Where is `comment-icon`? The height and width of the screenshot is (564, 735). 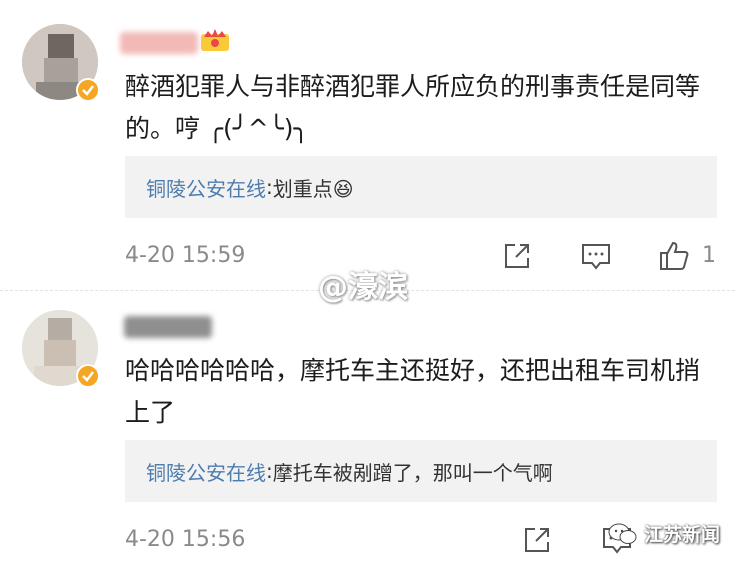
comment-icon is located at coordinates (596, 256).